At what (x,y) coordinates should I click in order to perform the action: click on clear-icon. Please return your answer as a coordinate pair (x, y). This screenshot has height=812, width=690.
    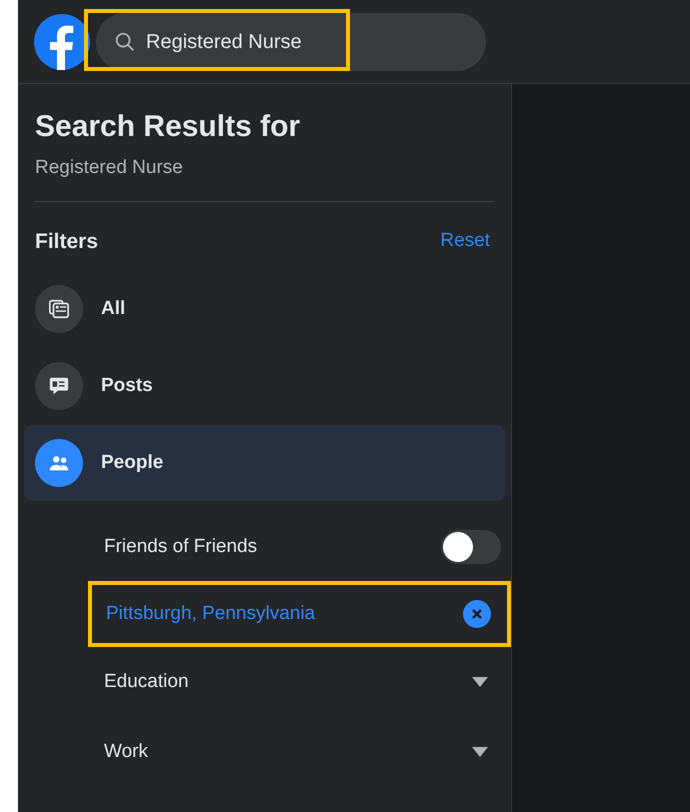
    Looking at the image, I should click on (477, 614).